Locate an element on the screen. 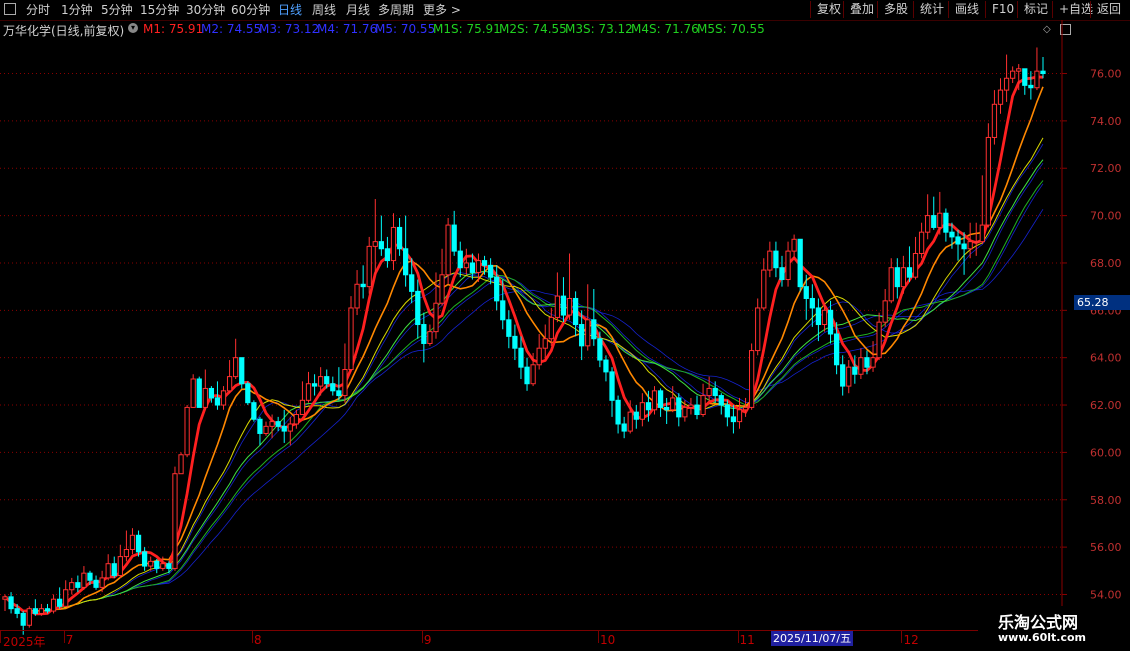  stock-title: 万华化学(日线,前复权) is located at coordinates (64, 31).